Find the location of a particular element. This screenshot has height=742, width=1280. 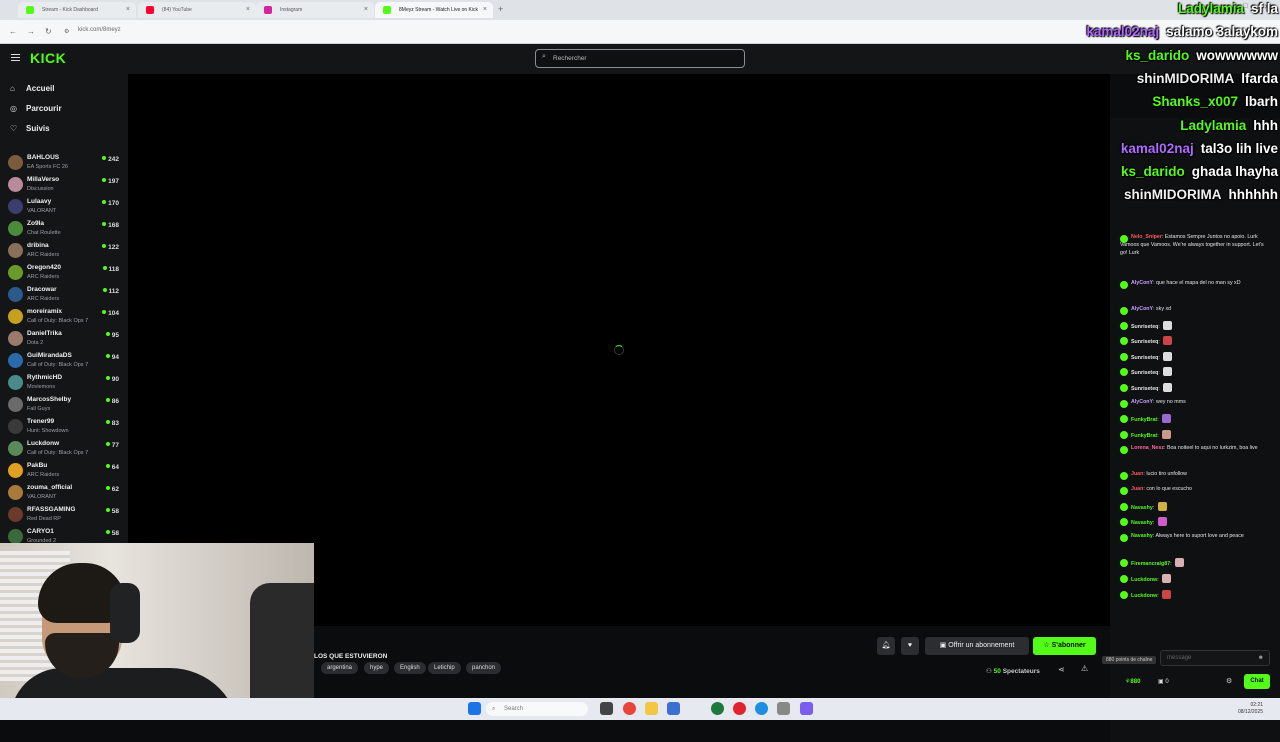

sidebar-channel: Oregon420 ARC Raiders 118 is located at coordinates (65, 273).